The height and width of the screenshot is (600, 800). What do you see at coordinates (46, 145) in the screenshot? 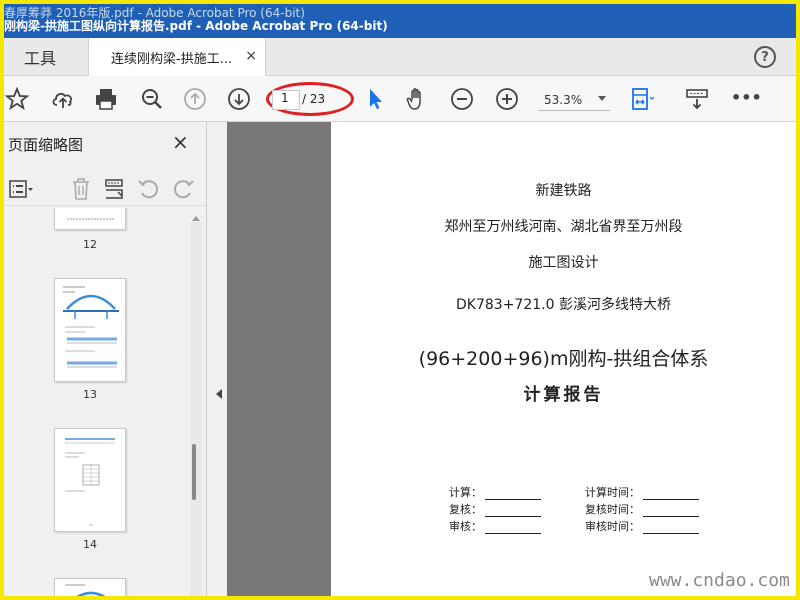
I see `panel-title: 页面缩略图` at bounding box center [46, 145].